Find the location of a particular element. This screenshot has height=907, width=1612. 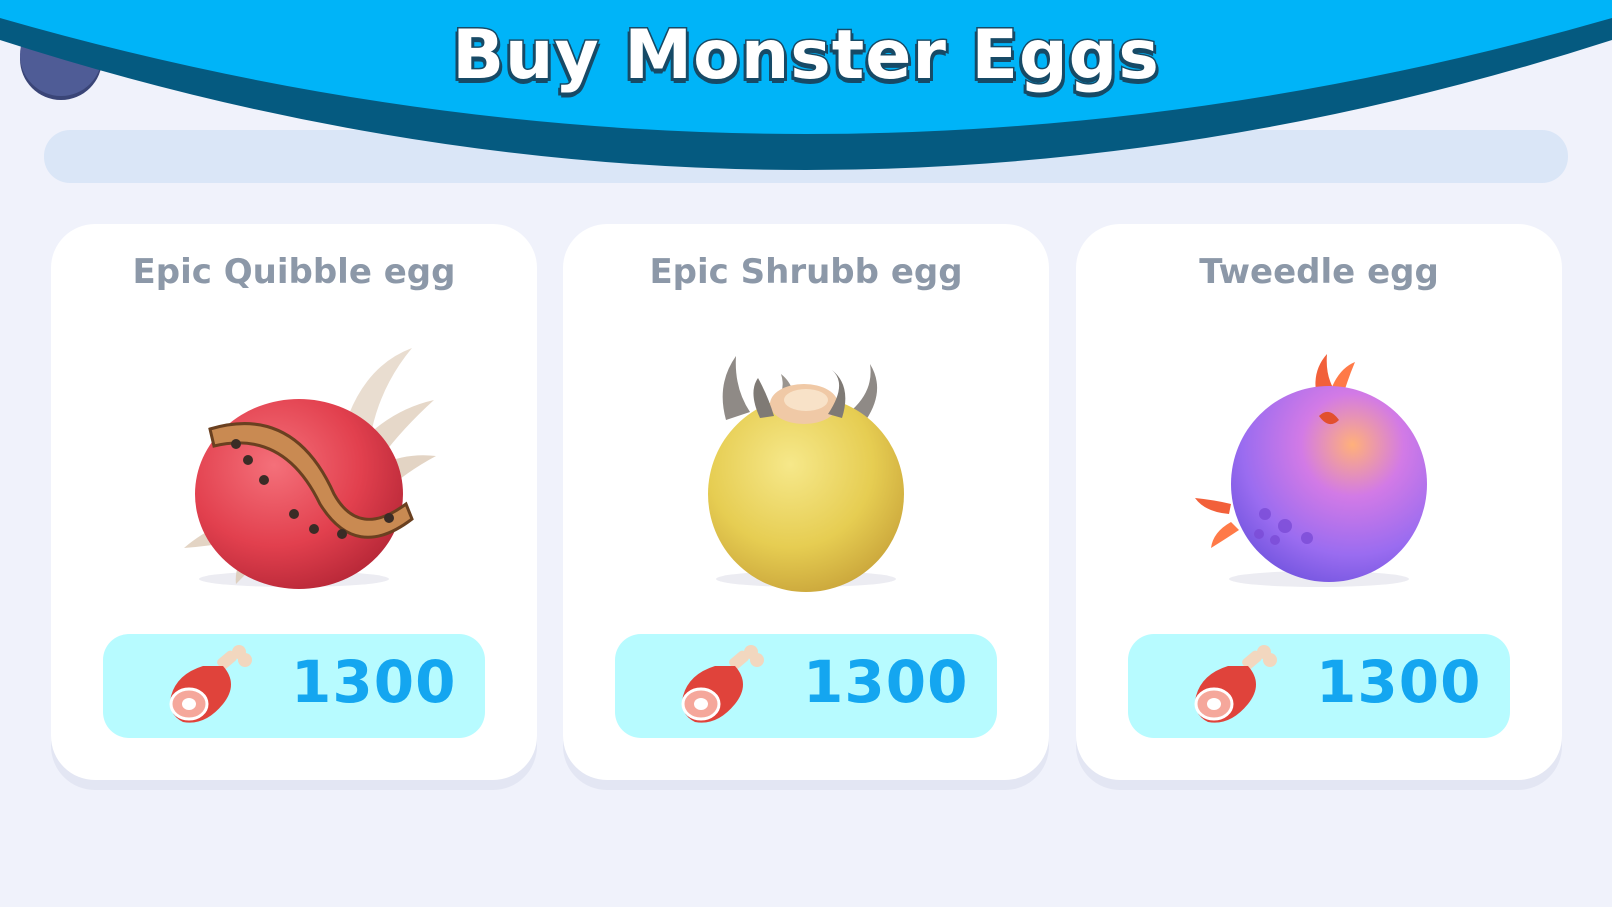

egg-card-title: Tweedle egg is located at coordinates (1319, 272).